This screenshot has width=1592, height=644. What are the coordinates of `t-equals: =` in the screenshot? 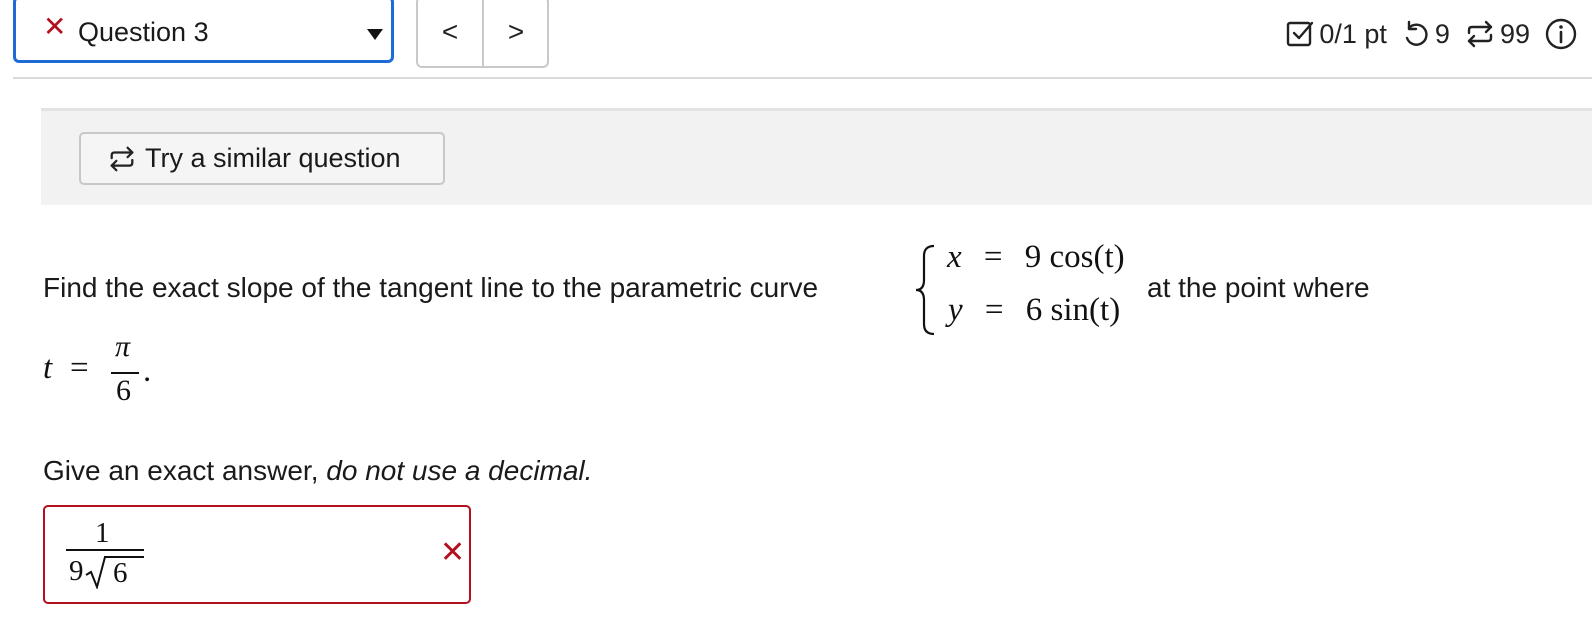 It's located at (79, 368).